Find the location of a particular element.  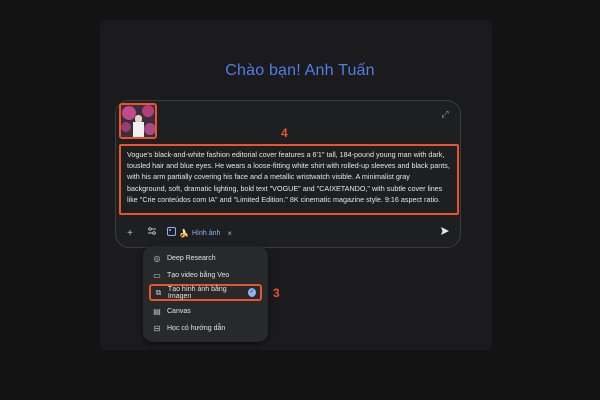

annotation-step-3: 3 is located at coordinates (276, 293).